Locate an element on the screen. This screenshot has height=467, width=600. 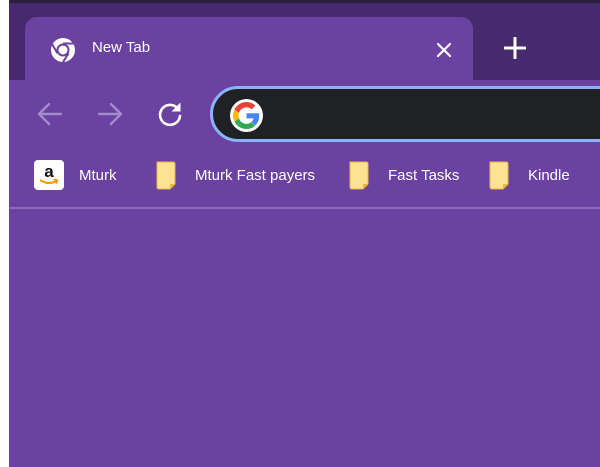
back-button is located at coordinates (50, 114).